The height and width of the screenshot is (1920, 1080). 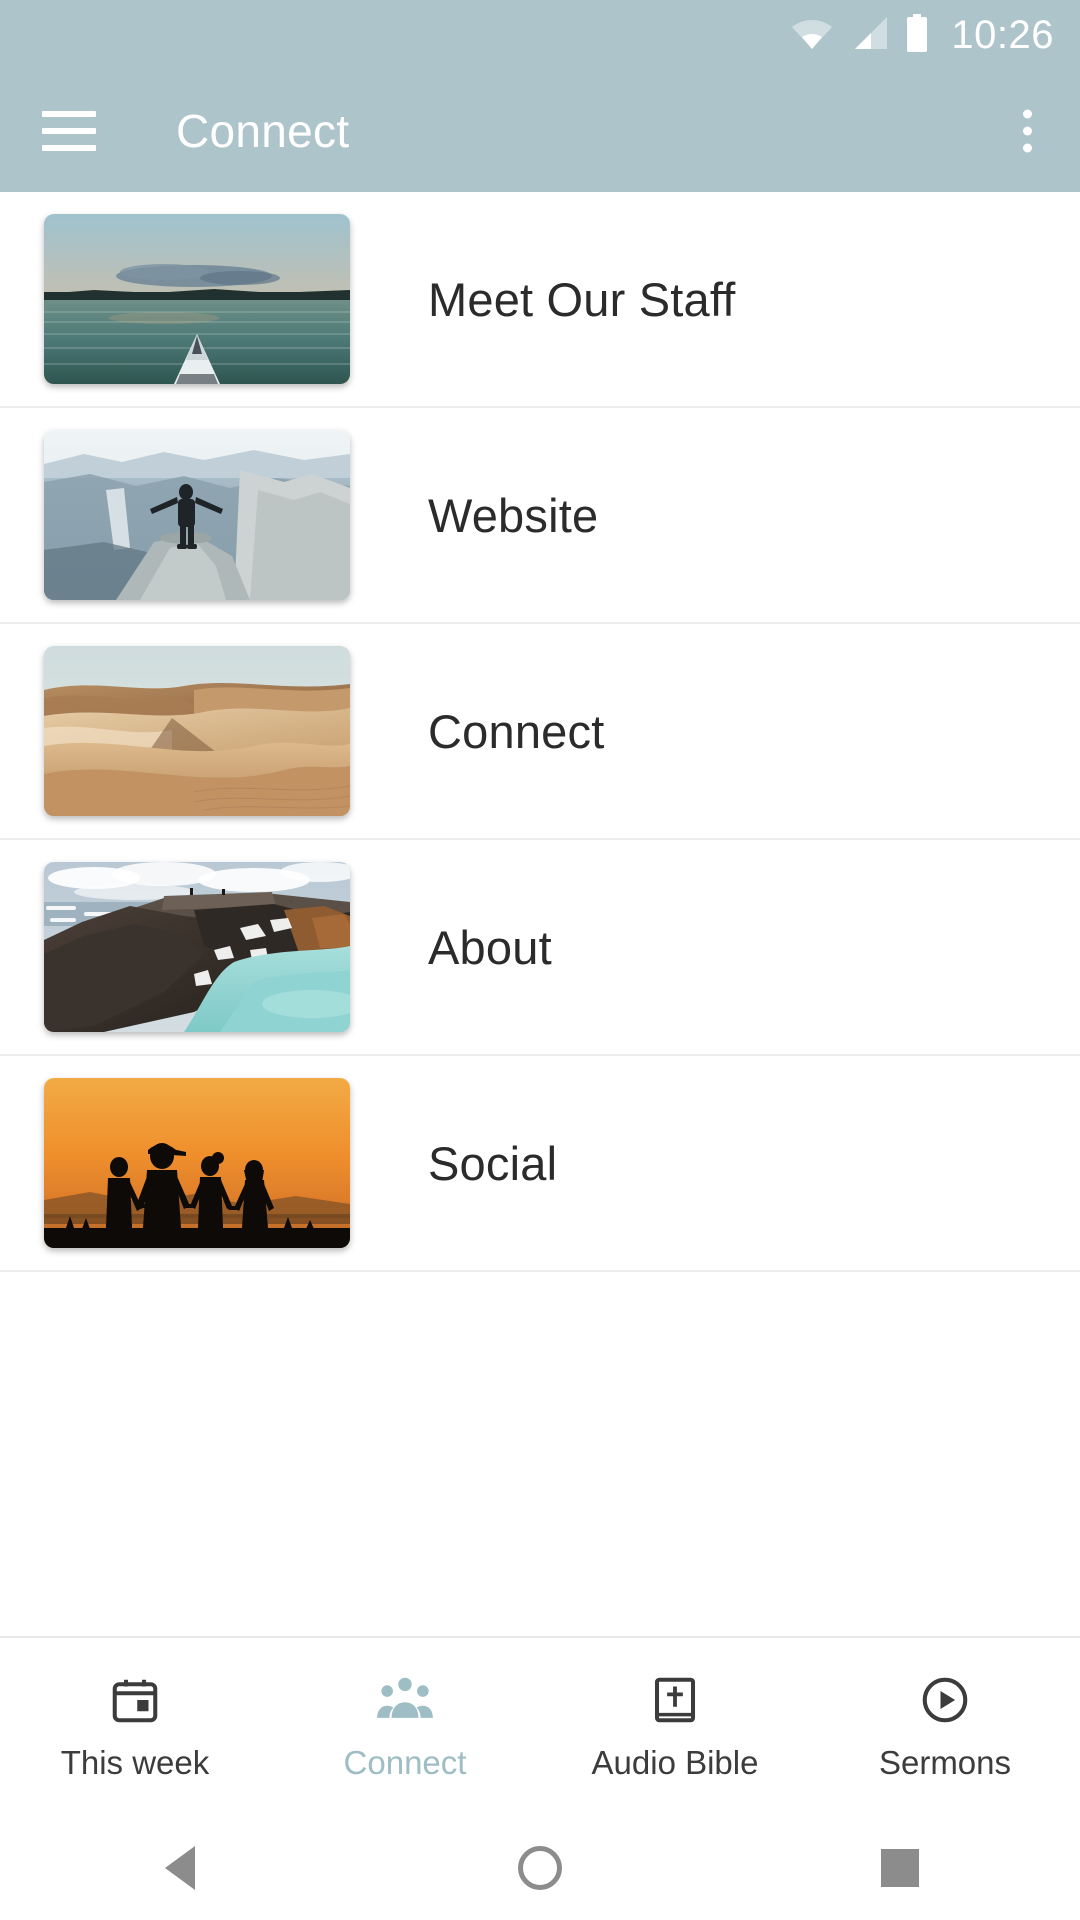 What do you see at coordinates (263, 131) in the screenshot?
I see `page-title: Connect` at bounding box center [263, 131].